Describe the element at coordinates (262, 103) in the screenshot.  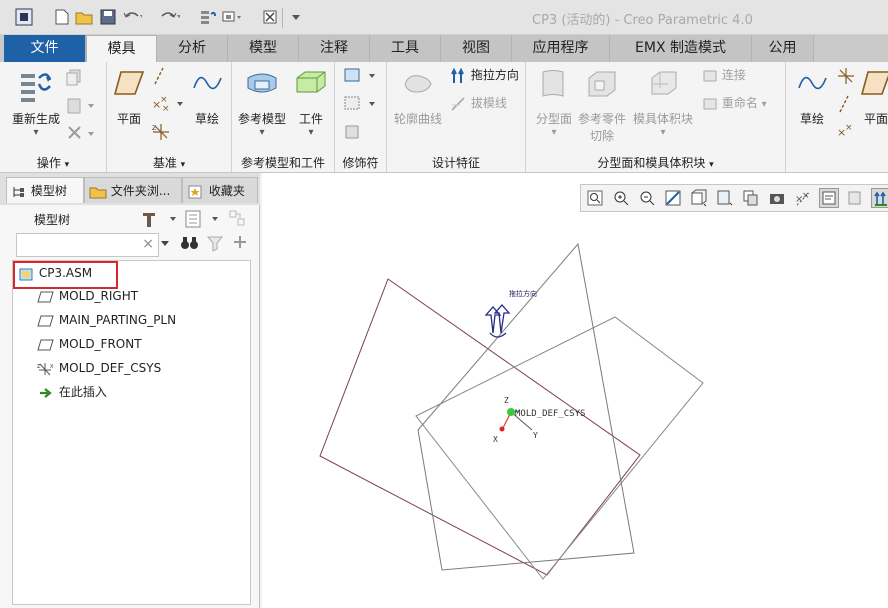
I see `reference-model-button: 参考模型 ▾` at that location.